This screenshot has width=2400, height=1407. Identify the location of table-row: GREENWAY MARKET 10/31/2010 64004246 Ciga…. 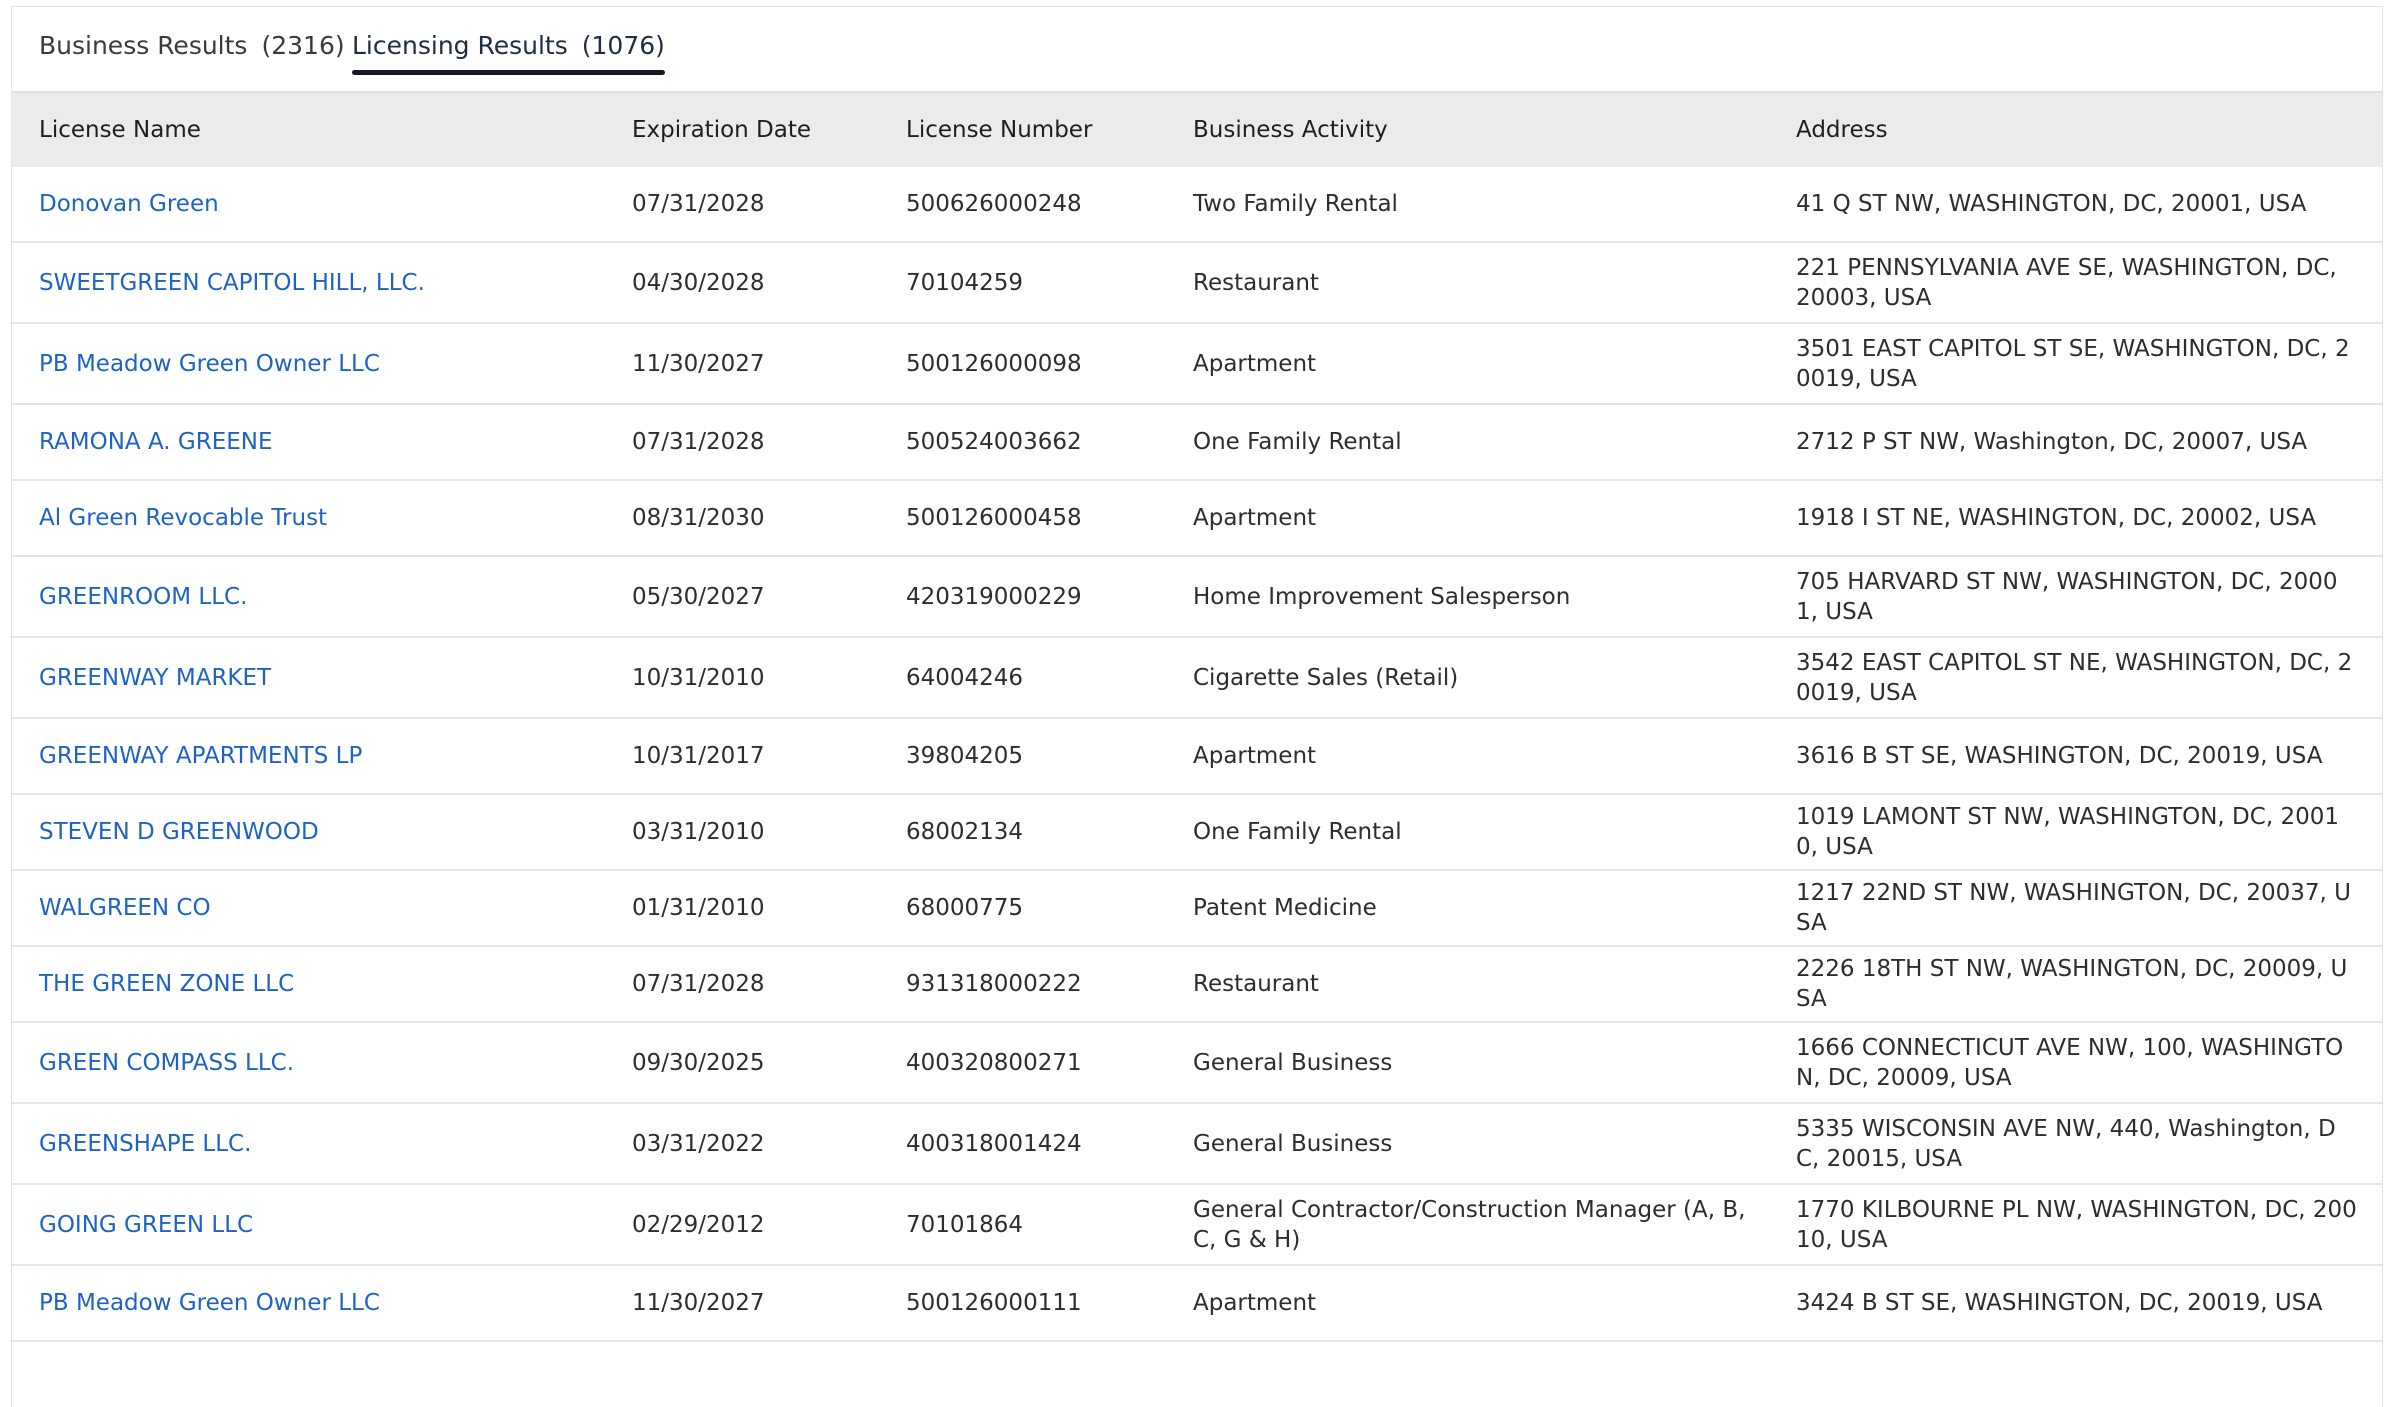
(1197, 678).